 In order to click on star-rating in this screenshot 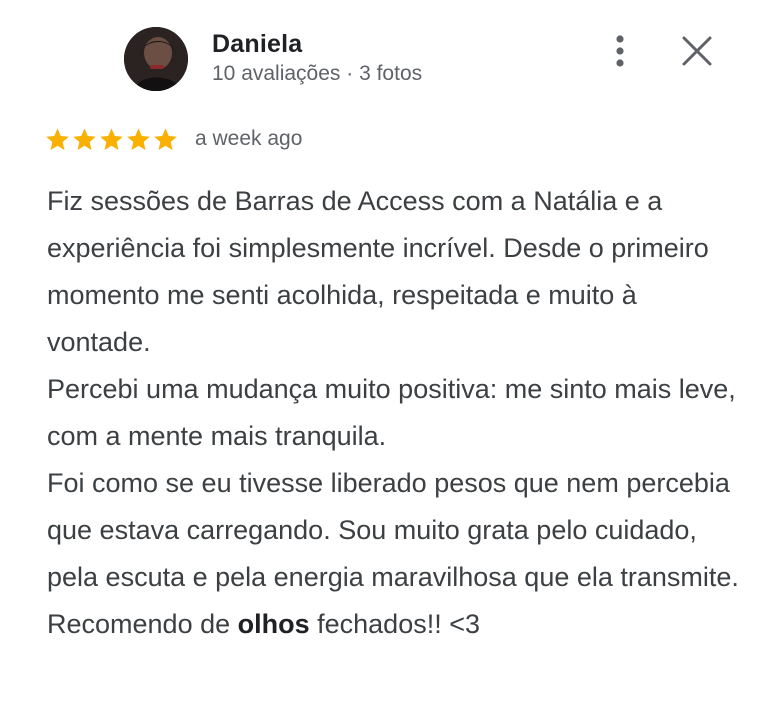, I will do `click(111, 139)`.